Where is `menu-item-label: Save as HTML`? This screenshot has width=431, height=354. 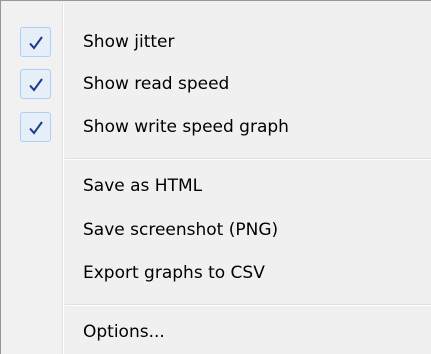
menu-item-label: Save as HTML is located at coordinates (143, 186).